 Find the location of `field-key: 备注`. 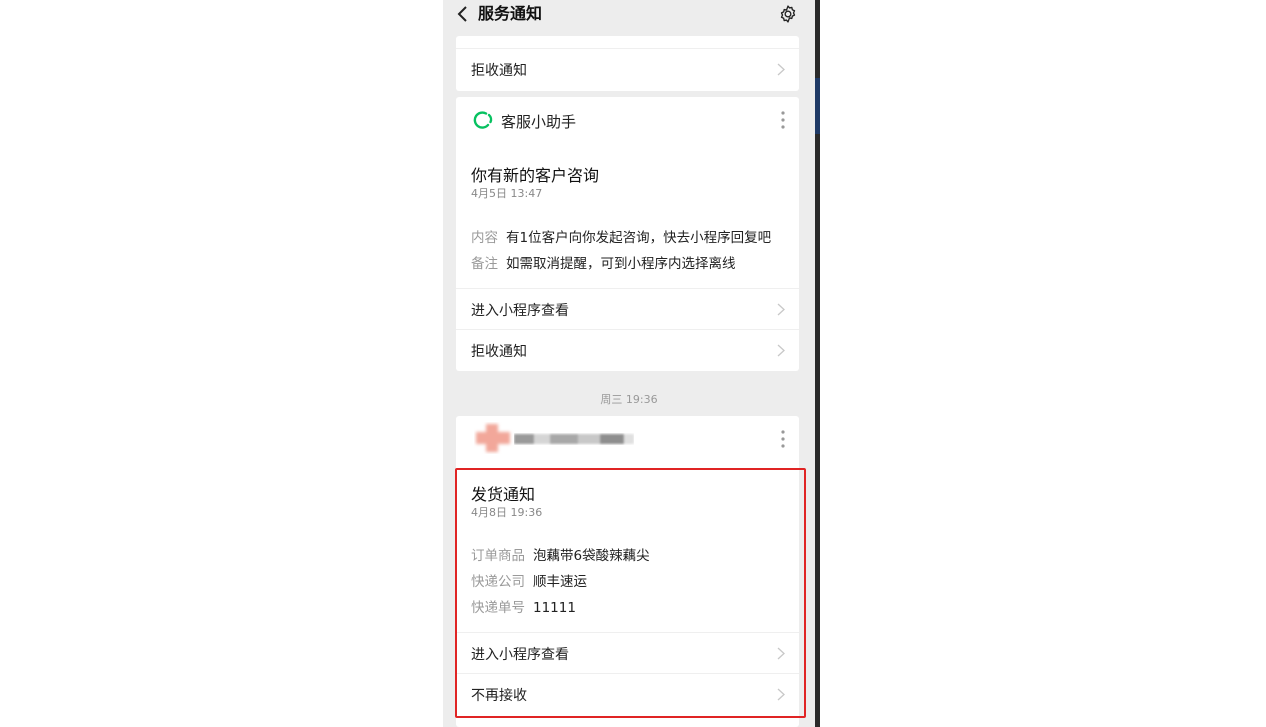

field-key: 备注 is located at coordinates (484, 264).